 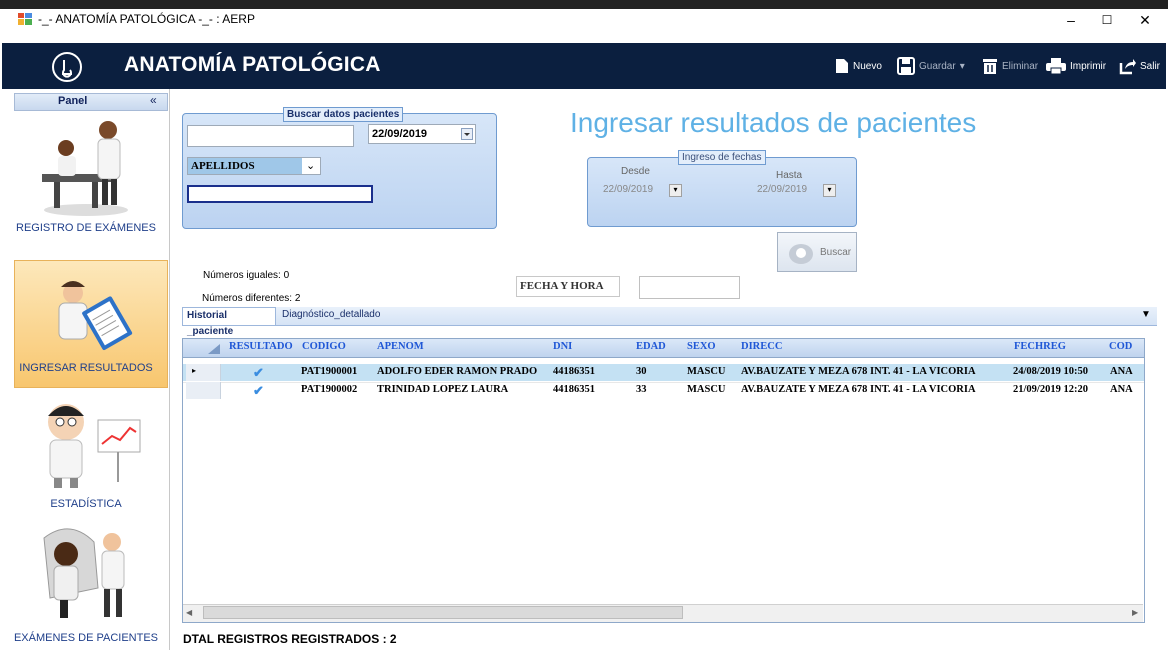 What do you see at coordinates (1050, 389) in the screenshot?
I see `cell-fechreg: 21/09/2019 12:20` at bounding box center [1050, 389].